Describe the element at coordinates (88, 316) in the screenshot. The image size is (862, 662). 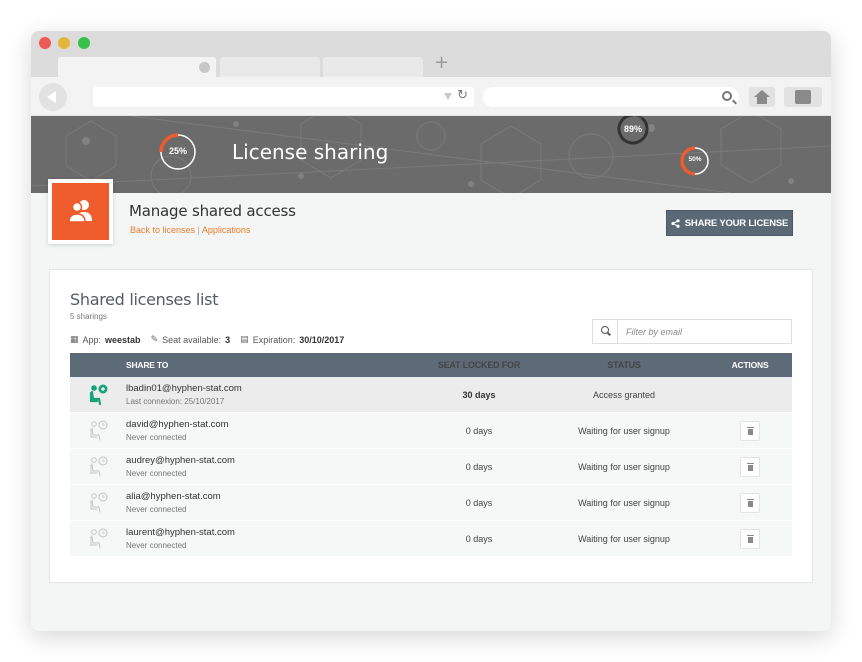
I see `sharings-count: 5 sharings` at that location.